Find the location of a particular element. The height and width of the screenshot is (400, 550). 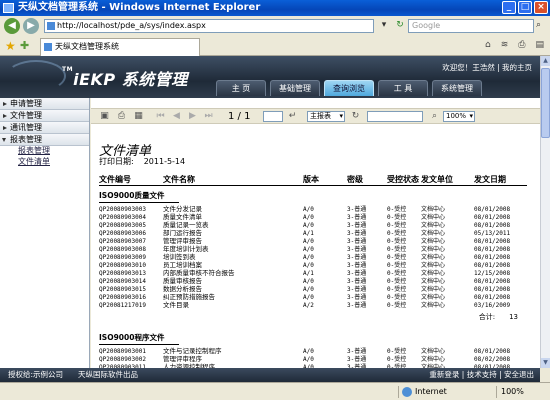

sidebar-item-files: 文件管理 is located at coordinates (44, 116).